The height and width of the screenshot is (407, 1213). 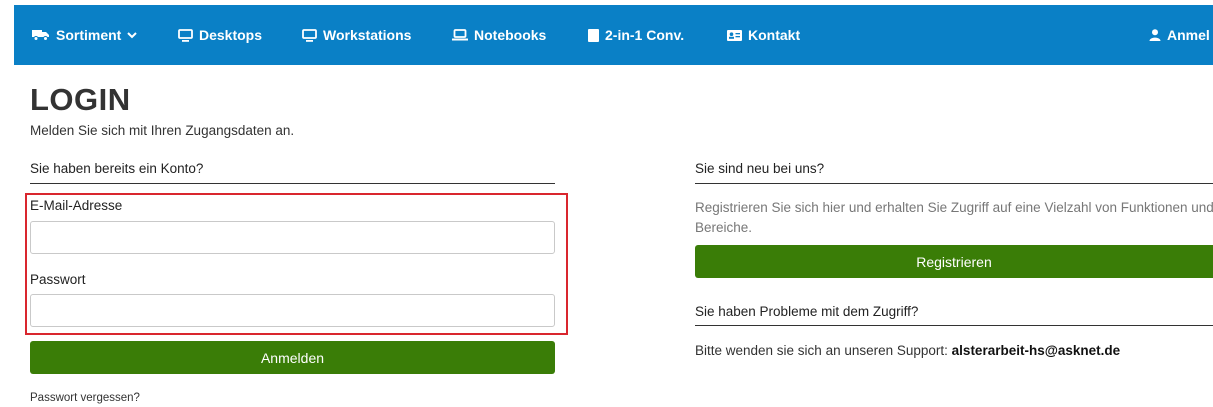 What do you see at coordinates (80, 99) in the screenshot?
I see `page-title: LOGIN` at bounding box center [80, 99].